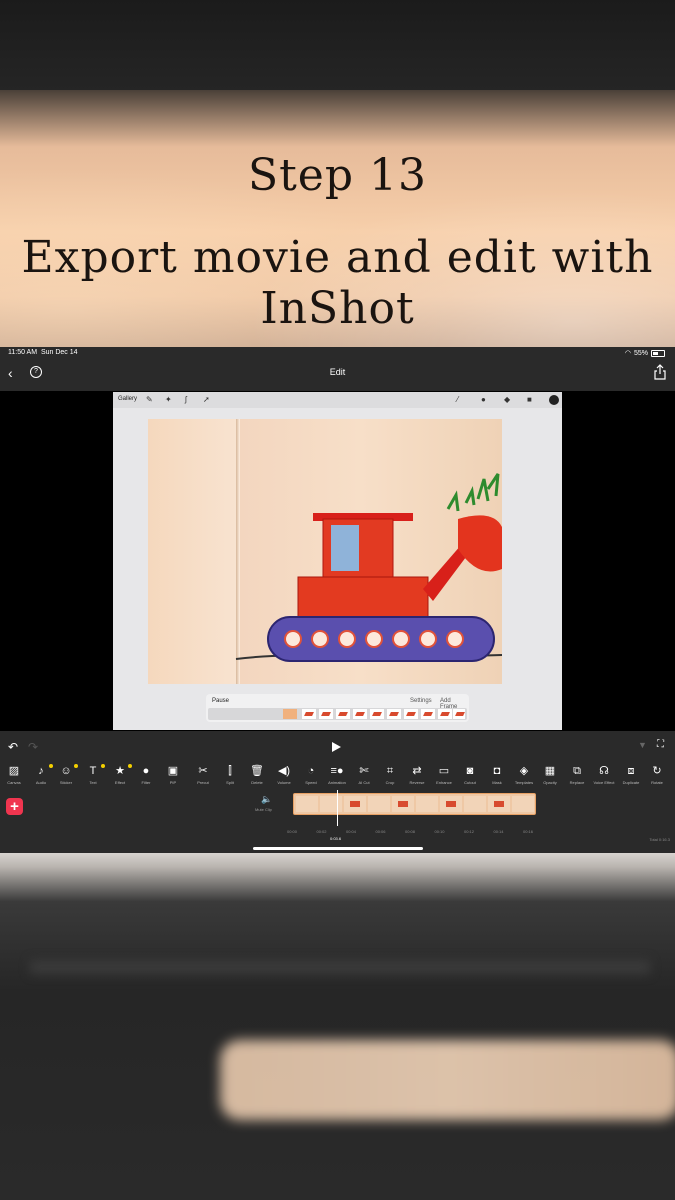  I want to click on time-tick: 00:10, so click(439, 831).